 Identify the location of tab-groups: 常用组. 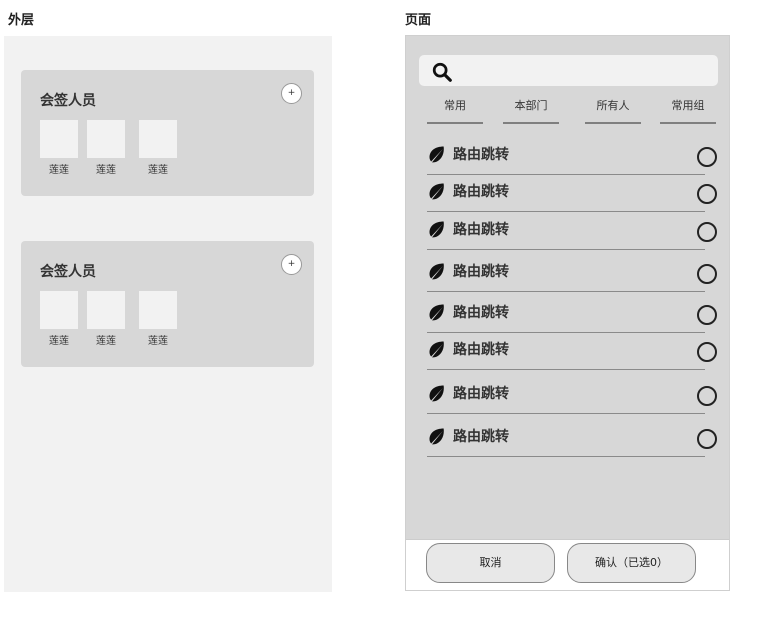
(688, 110).